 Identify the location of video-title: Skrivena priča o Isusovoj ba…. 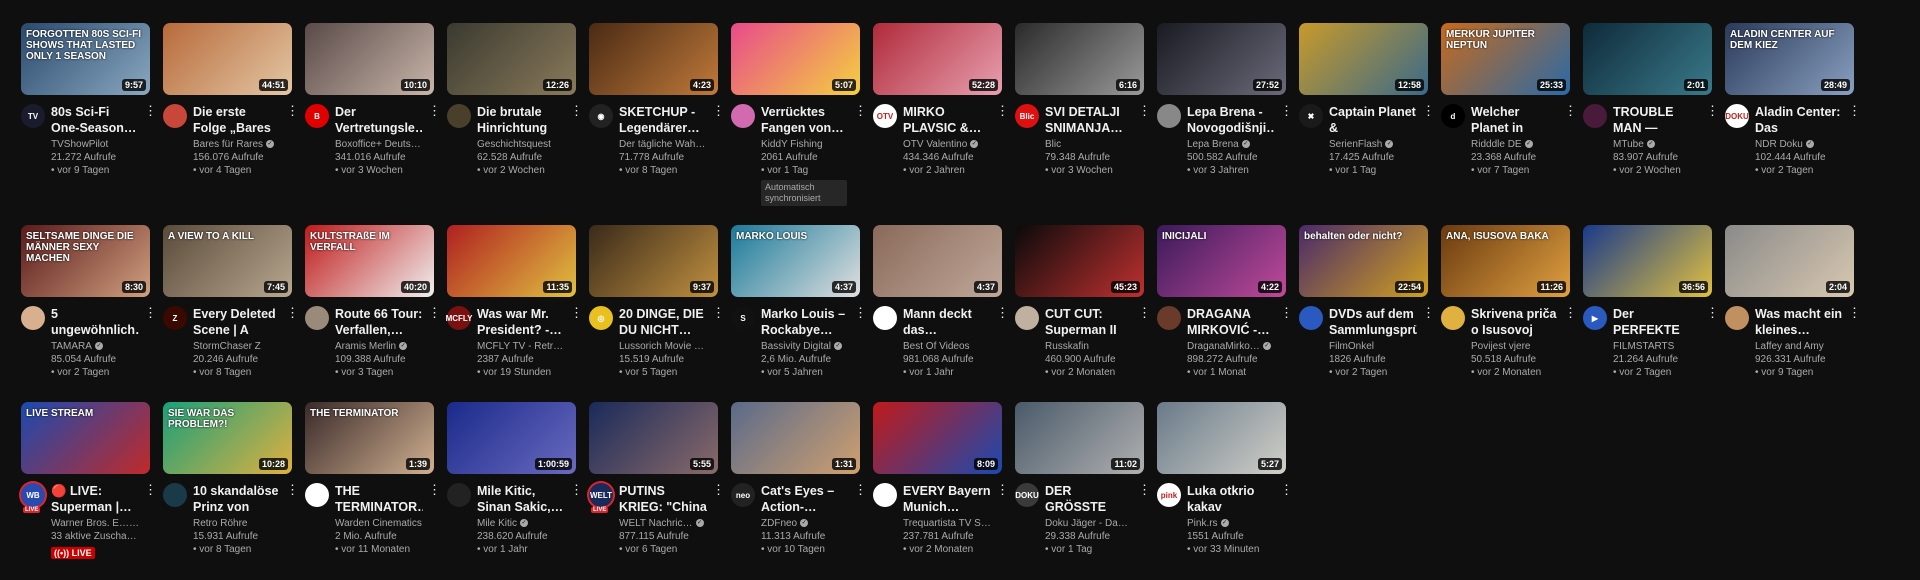
(1515, 322).